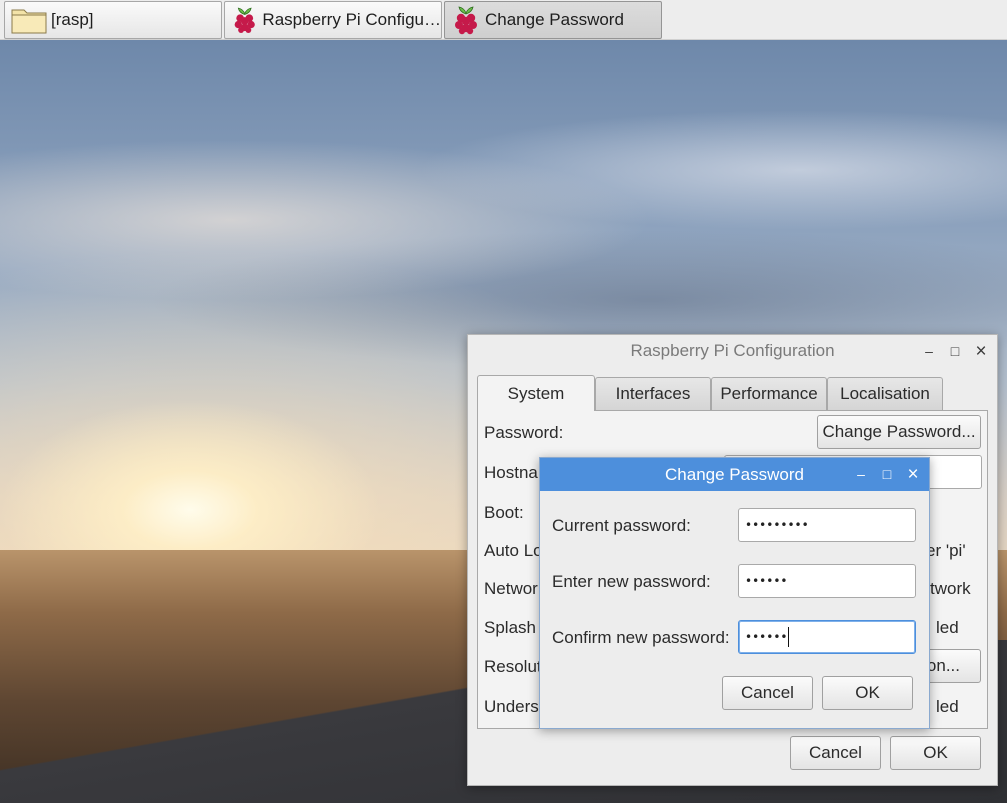 The width and height of the screenshot is (1007, 803). What do you see at coordinates (827, 525) in the screenshot?
I see `current-password-input: •••••••••` at bounding box center [827, 525].